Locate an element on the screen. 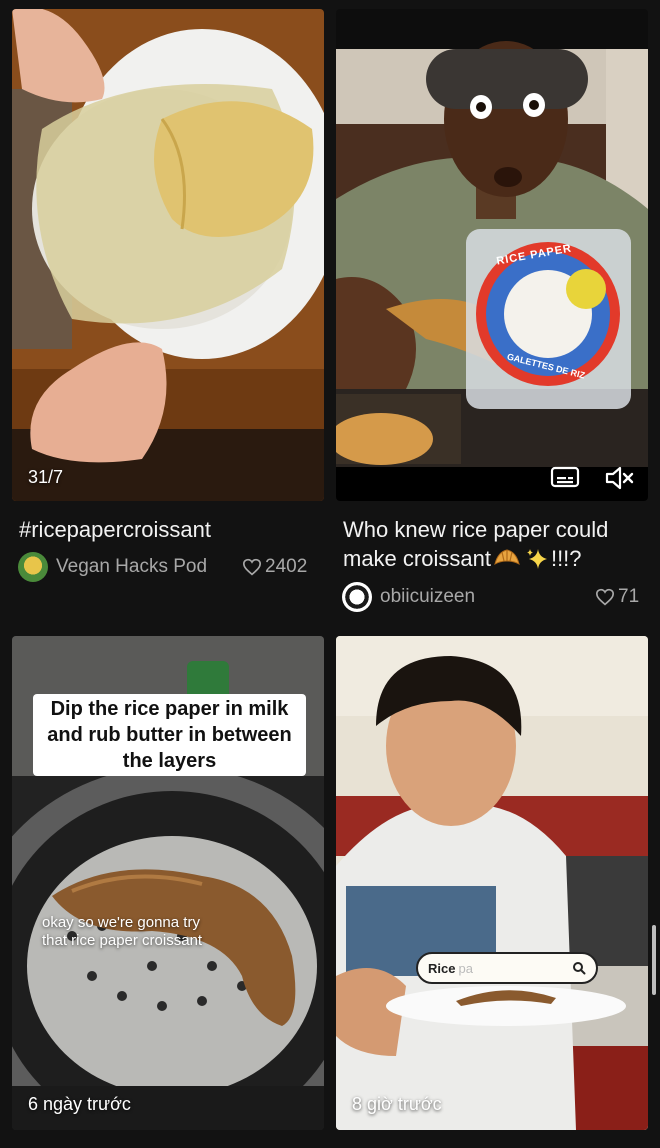  captions-icon is located at coordinates (565, 477).